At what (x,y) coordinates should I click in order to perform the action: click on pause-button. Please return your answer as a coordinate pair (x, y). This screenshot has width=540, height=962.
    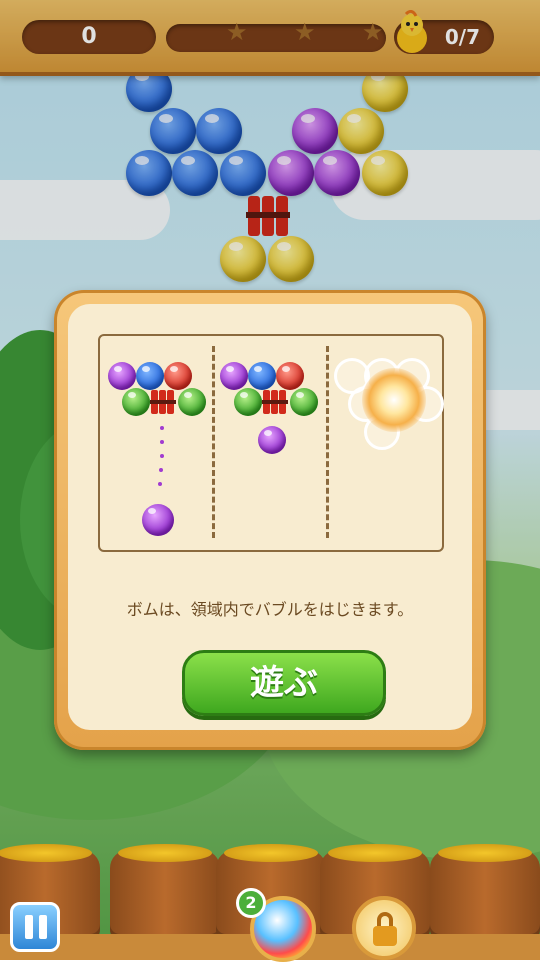
    Looking at the image, I should click on (35, 927).